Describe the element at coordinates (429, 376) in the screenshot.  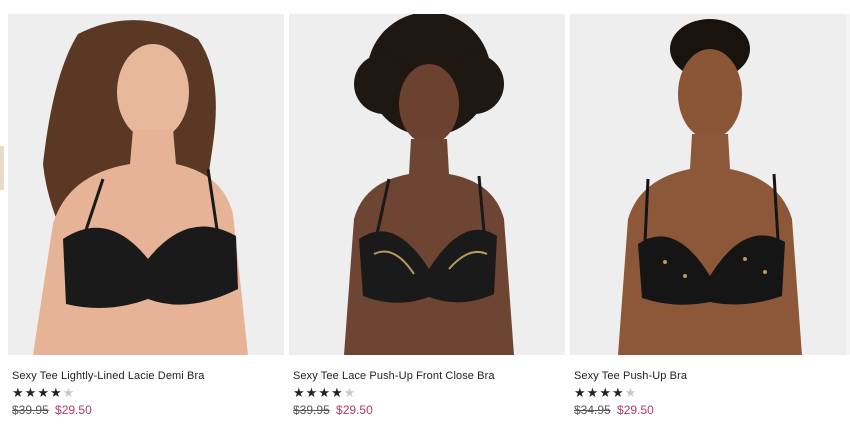
I see `product-title: Sexy Tee Lace Push-Up Front Close Bra` at that location.